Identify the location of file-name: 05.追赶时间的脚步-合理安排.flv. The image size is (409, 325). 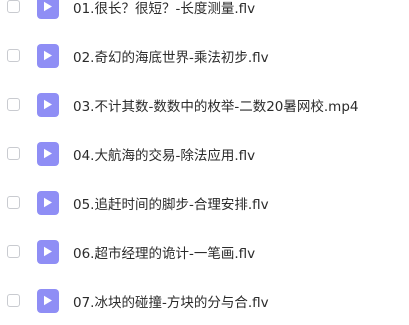
(171, 203).